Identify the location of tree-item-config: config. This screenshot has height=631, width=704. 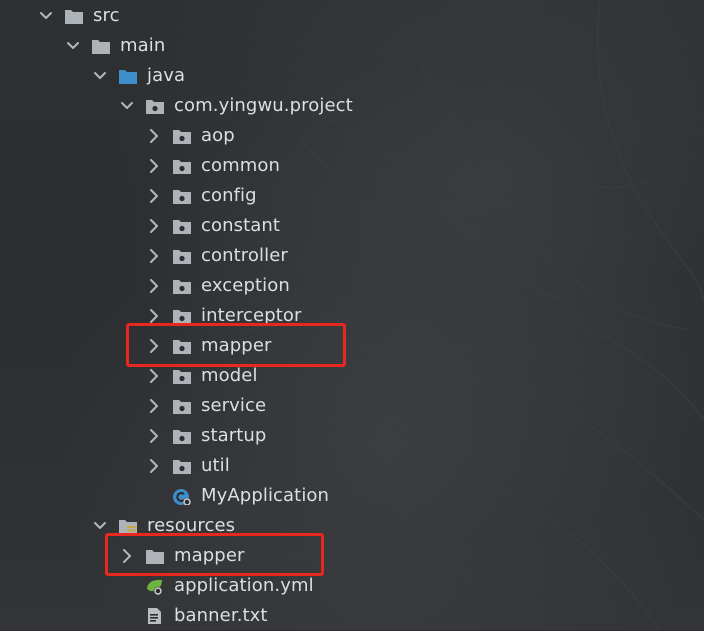
(352, 196).